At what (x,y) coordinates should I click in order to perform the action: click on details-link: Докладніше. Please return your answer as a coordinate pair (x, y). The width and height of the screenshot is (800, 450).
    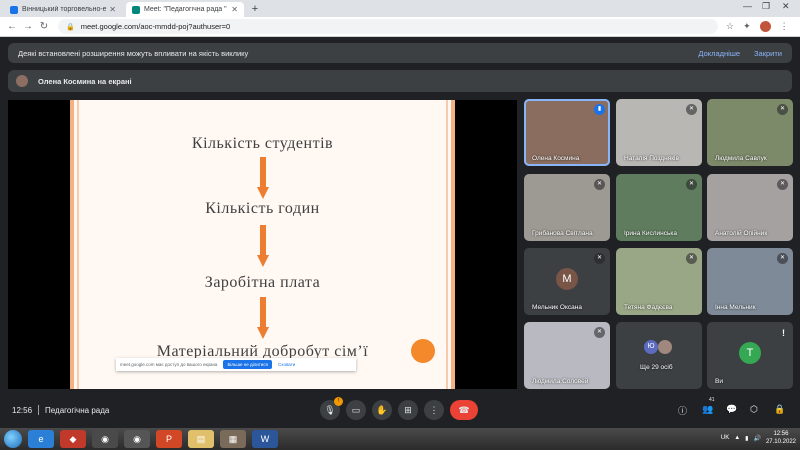
    Looking at the image, I should click on (719, 53).